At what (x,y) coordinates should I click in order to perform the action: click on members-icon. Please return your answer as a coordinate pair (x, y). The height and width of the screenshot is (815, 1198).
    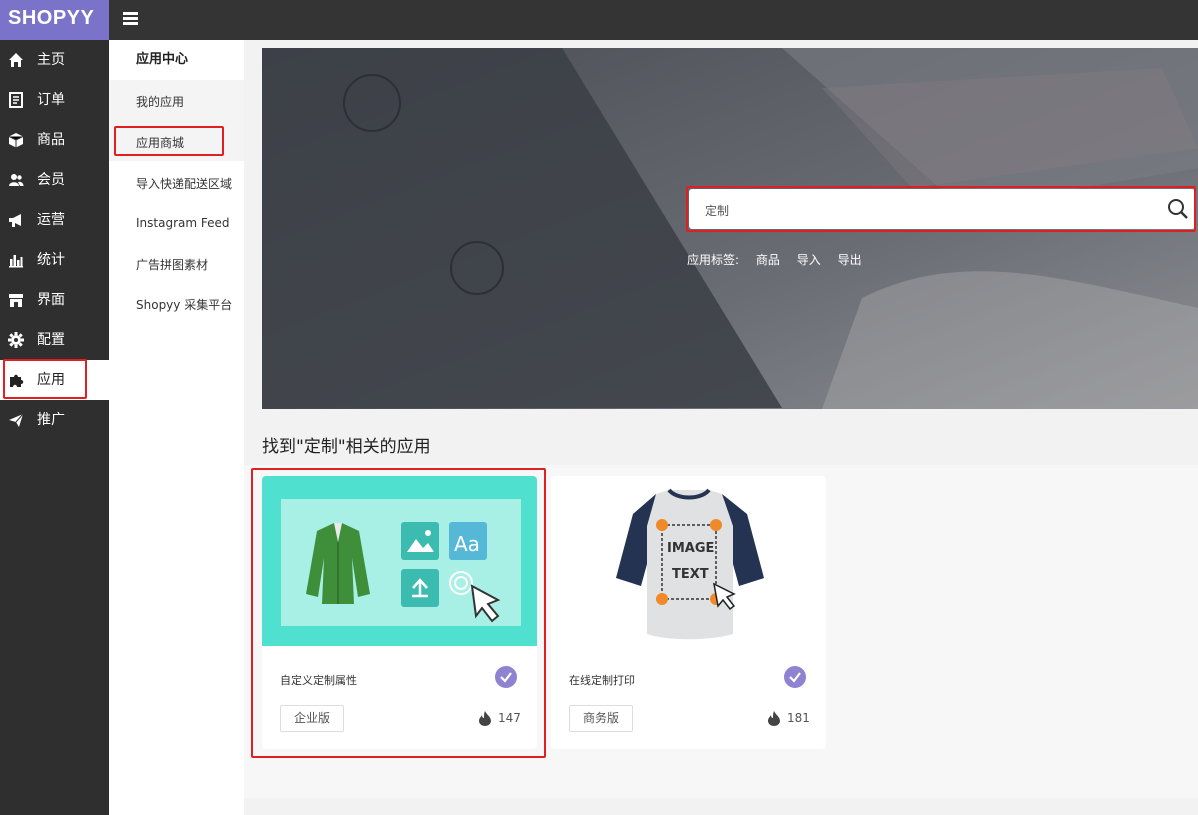
    Looking at the image, I should click on (16, 180).